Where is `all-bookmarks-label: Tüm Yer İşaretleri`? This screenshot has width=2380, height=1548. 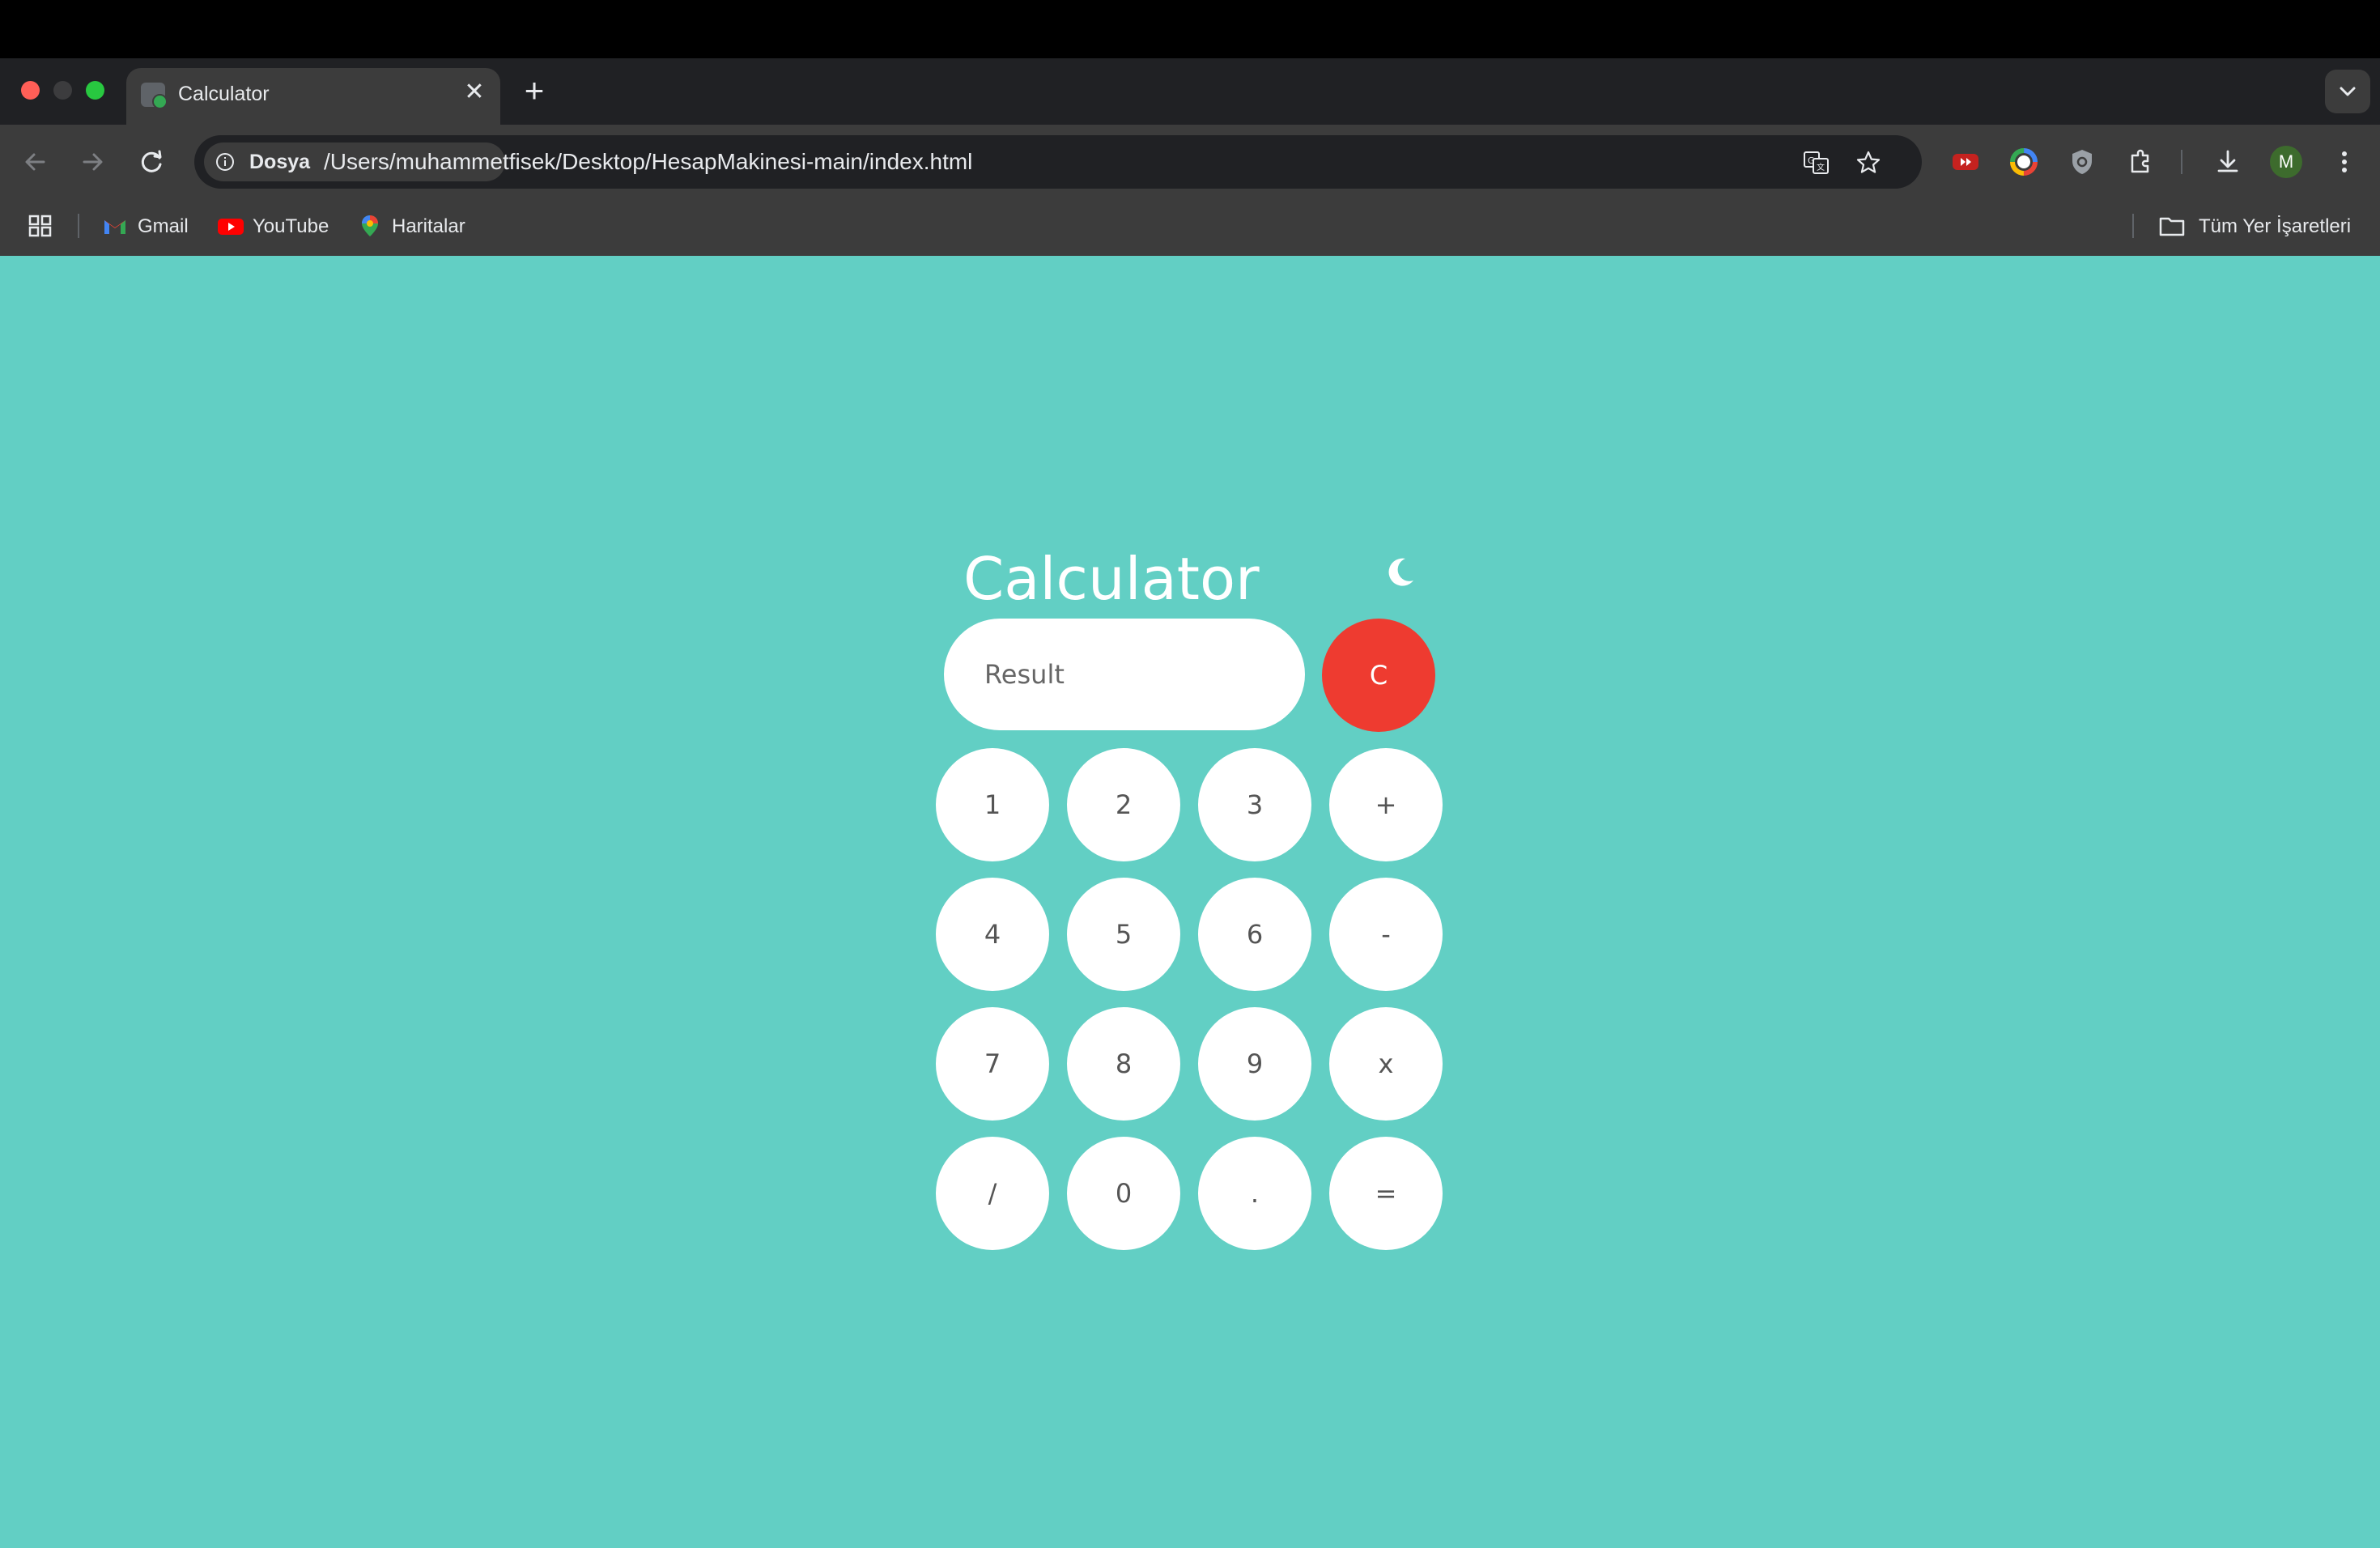 all-bookmarks-label: Tüm Yer İşaretleri is located at coordinates (2275, 226).